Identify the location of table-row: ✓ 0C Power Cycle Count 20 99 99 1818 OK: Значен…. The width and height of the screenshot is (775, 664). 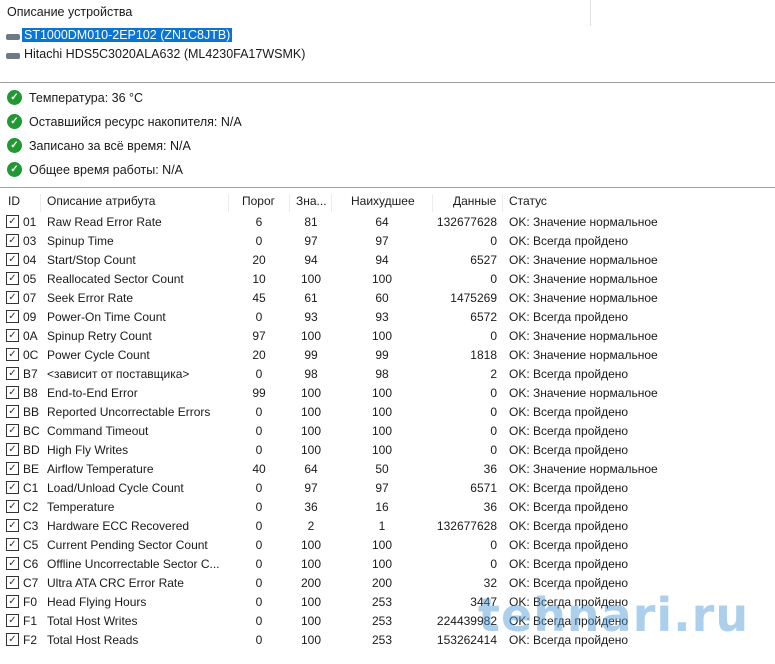
(387, 355).